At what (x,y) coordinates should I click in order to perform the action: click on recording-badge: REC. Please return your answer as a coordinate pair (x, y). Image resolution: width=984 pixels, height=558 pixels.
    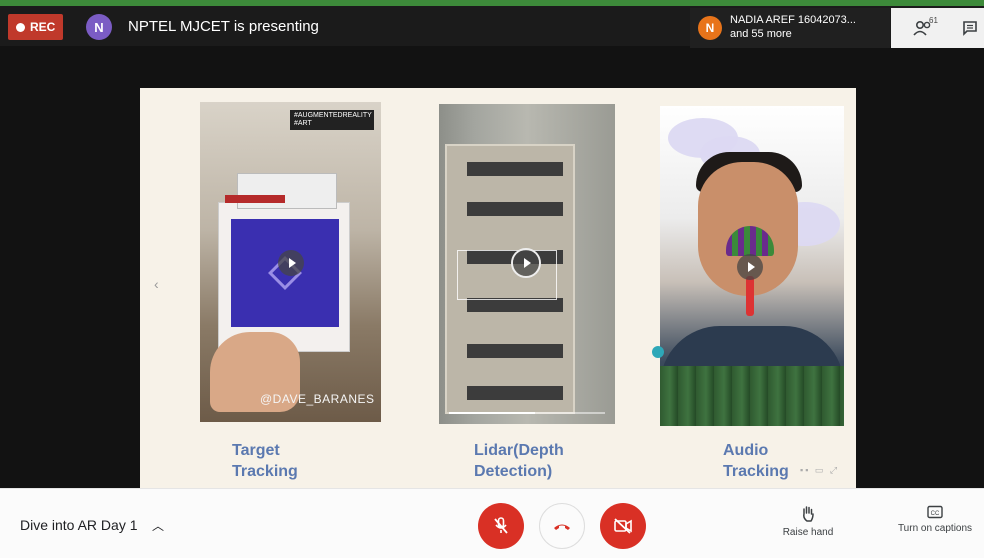
    Looking at the image, I should click on (36, 27).